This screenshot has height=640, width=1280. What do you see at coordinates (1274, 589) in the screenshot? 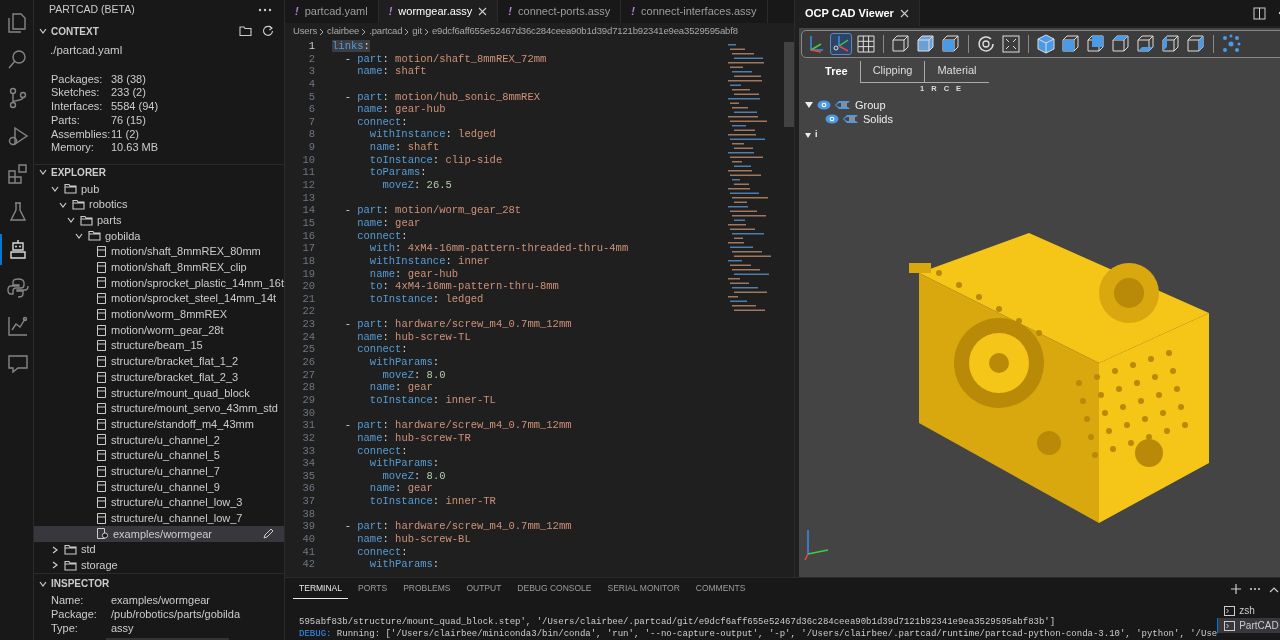
I see `chevron-up-icon` at bounding box center [1274, 589].